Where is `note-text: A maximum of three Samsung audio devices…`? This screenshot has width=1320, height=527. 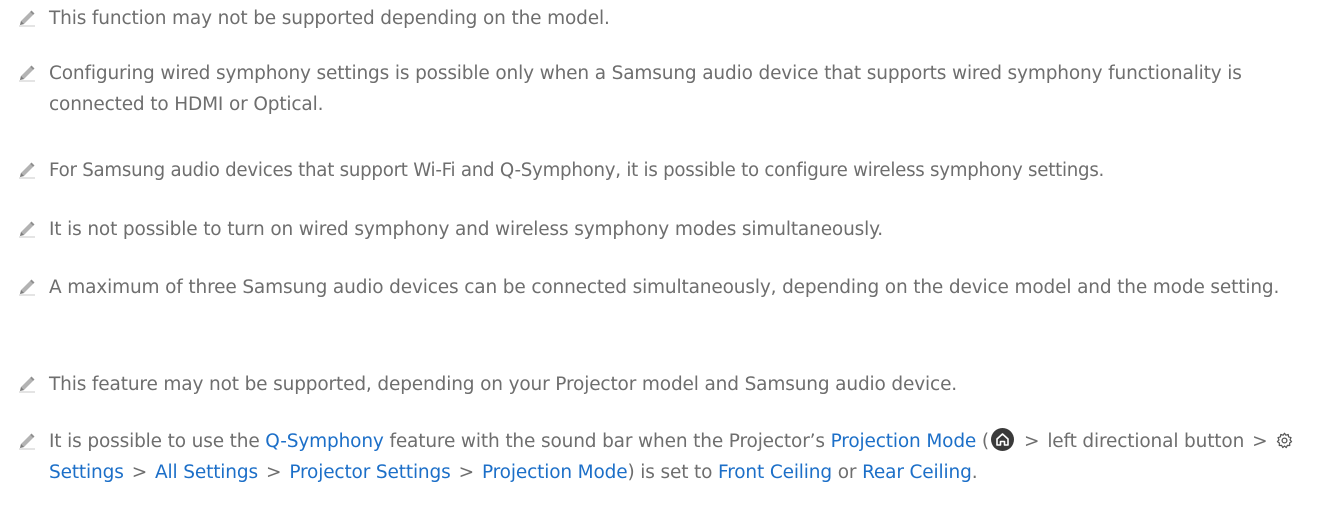 note-text: A maximum of three Samsung audio devices… is located at coordinates (664, 287).